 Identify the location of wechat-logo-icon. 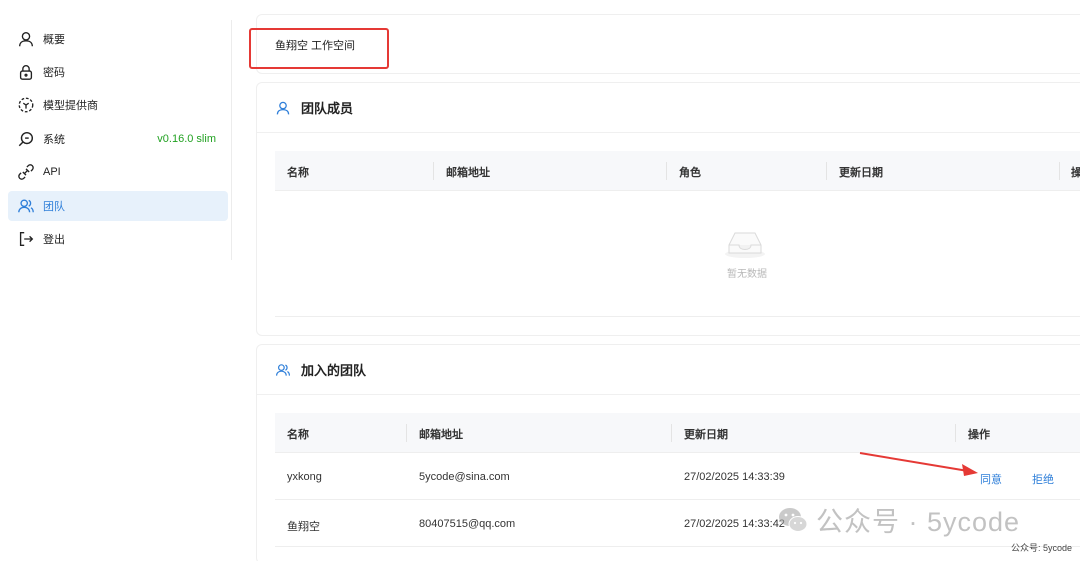
(793, 519).